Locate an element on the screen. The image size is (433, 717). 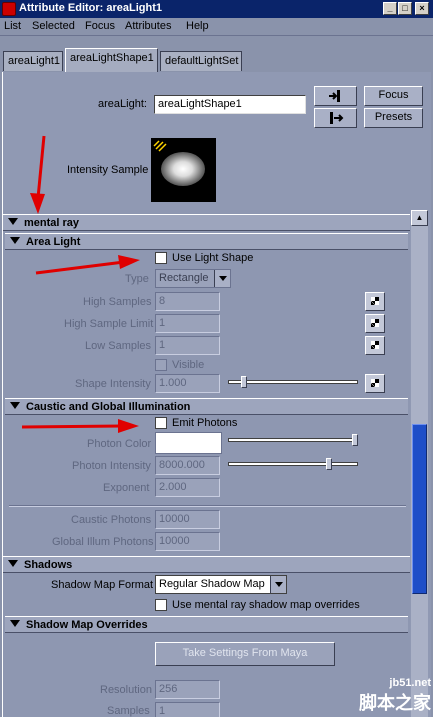
focus-button: Focus is located at coordinates (393, 96).